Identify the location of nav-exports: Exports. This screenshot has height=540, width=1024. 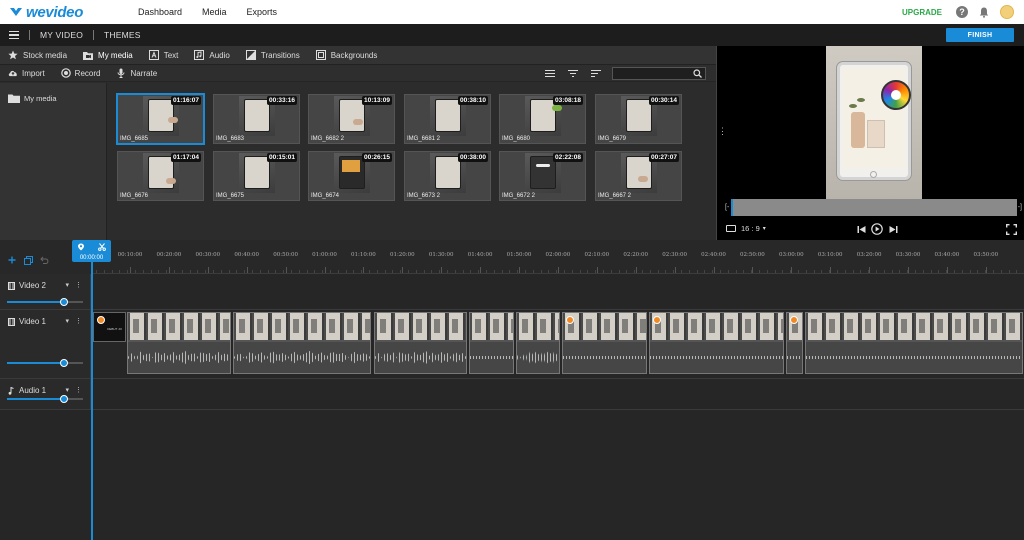
(262, 12).